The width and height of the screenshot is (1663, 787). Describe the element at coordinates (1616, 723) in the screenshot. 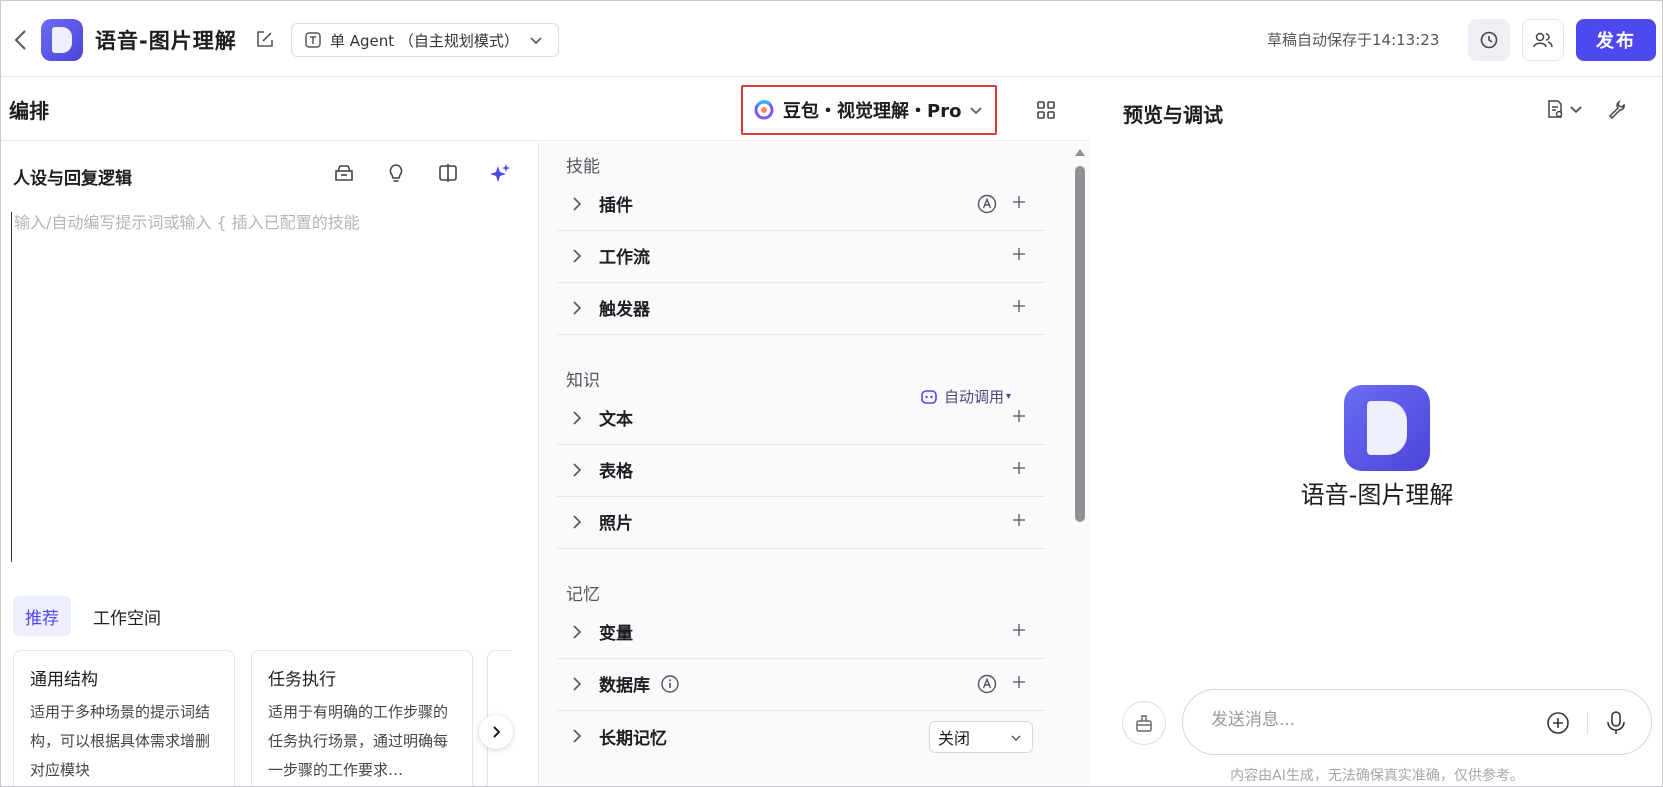

I see `microphone-icon` at that location.